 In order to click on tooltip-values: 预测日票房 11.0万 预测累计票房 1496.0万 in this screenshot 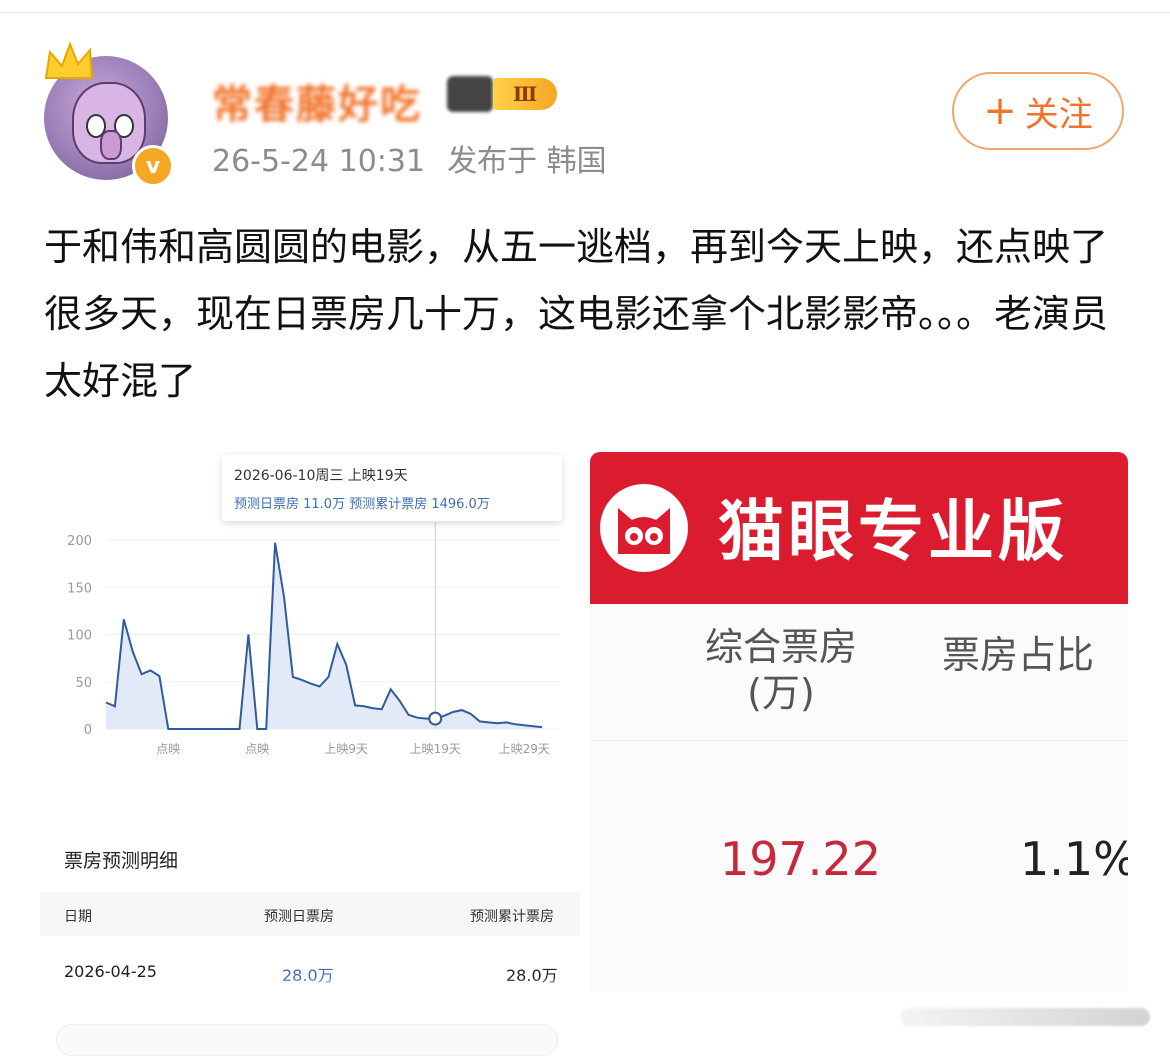, I will do `click(362, 504)`.